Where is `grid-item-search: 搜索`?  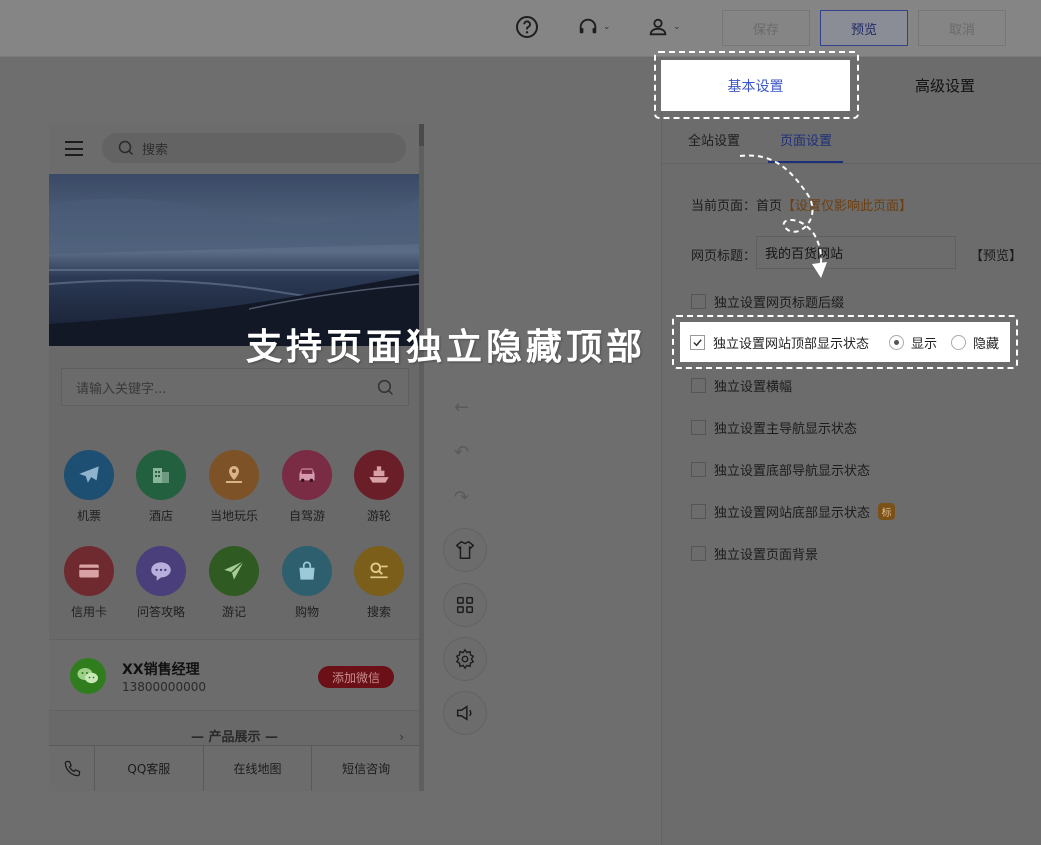
grid-item-search: 搜索 is located at coordinates (379, 583).